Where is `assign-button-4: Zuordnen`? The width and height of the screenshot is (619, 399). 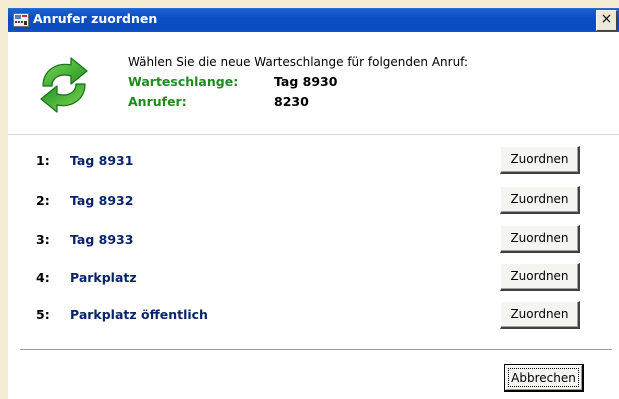
assign-button-4: Zuordnen is located at coordinates (540, 277).